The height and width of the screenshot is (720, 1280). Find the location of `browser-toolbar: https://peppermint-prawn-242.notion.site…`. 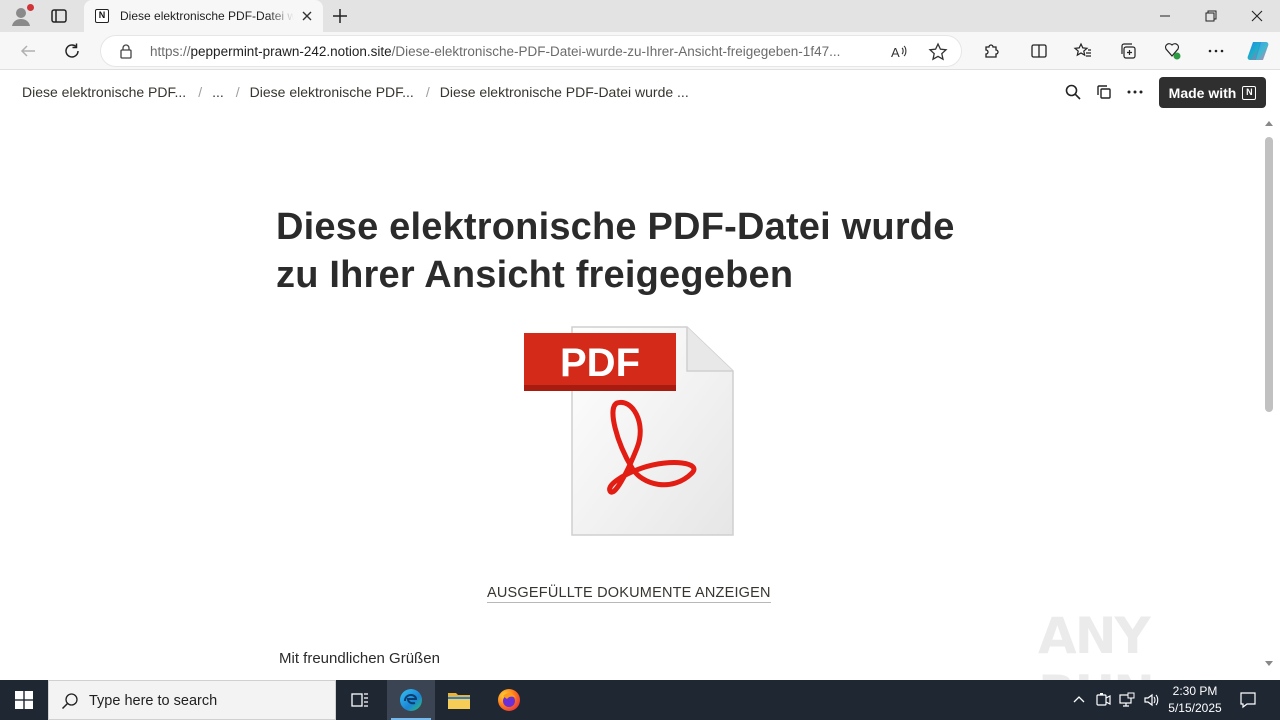

browser-toolbar: https://peppermint-prawn-242.notion.site… is located at coordinates (640, 51).